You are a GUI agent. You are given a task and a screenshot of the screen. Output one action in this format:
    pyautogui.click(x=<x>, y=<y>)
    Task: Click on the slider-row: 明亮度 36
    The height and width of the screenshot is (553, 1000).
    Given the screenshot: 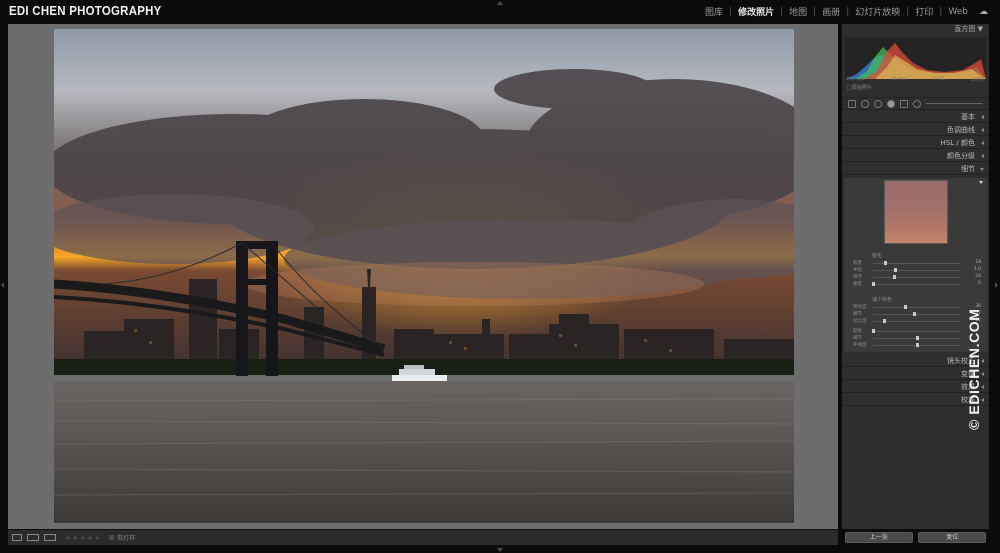 What is the action you would take?
    pyautogui.click(x=916, y=307)
    